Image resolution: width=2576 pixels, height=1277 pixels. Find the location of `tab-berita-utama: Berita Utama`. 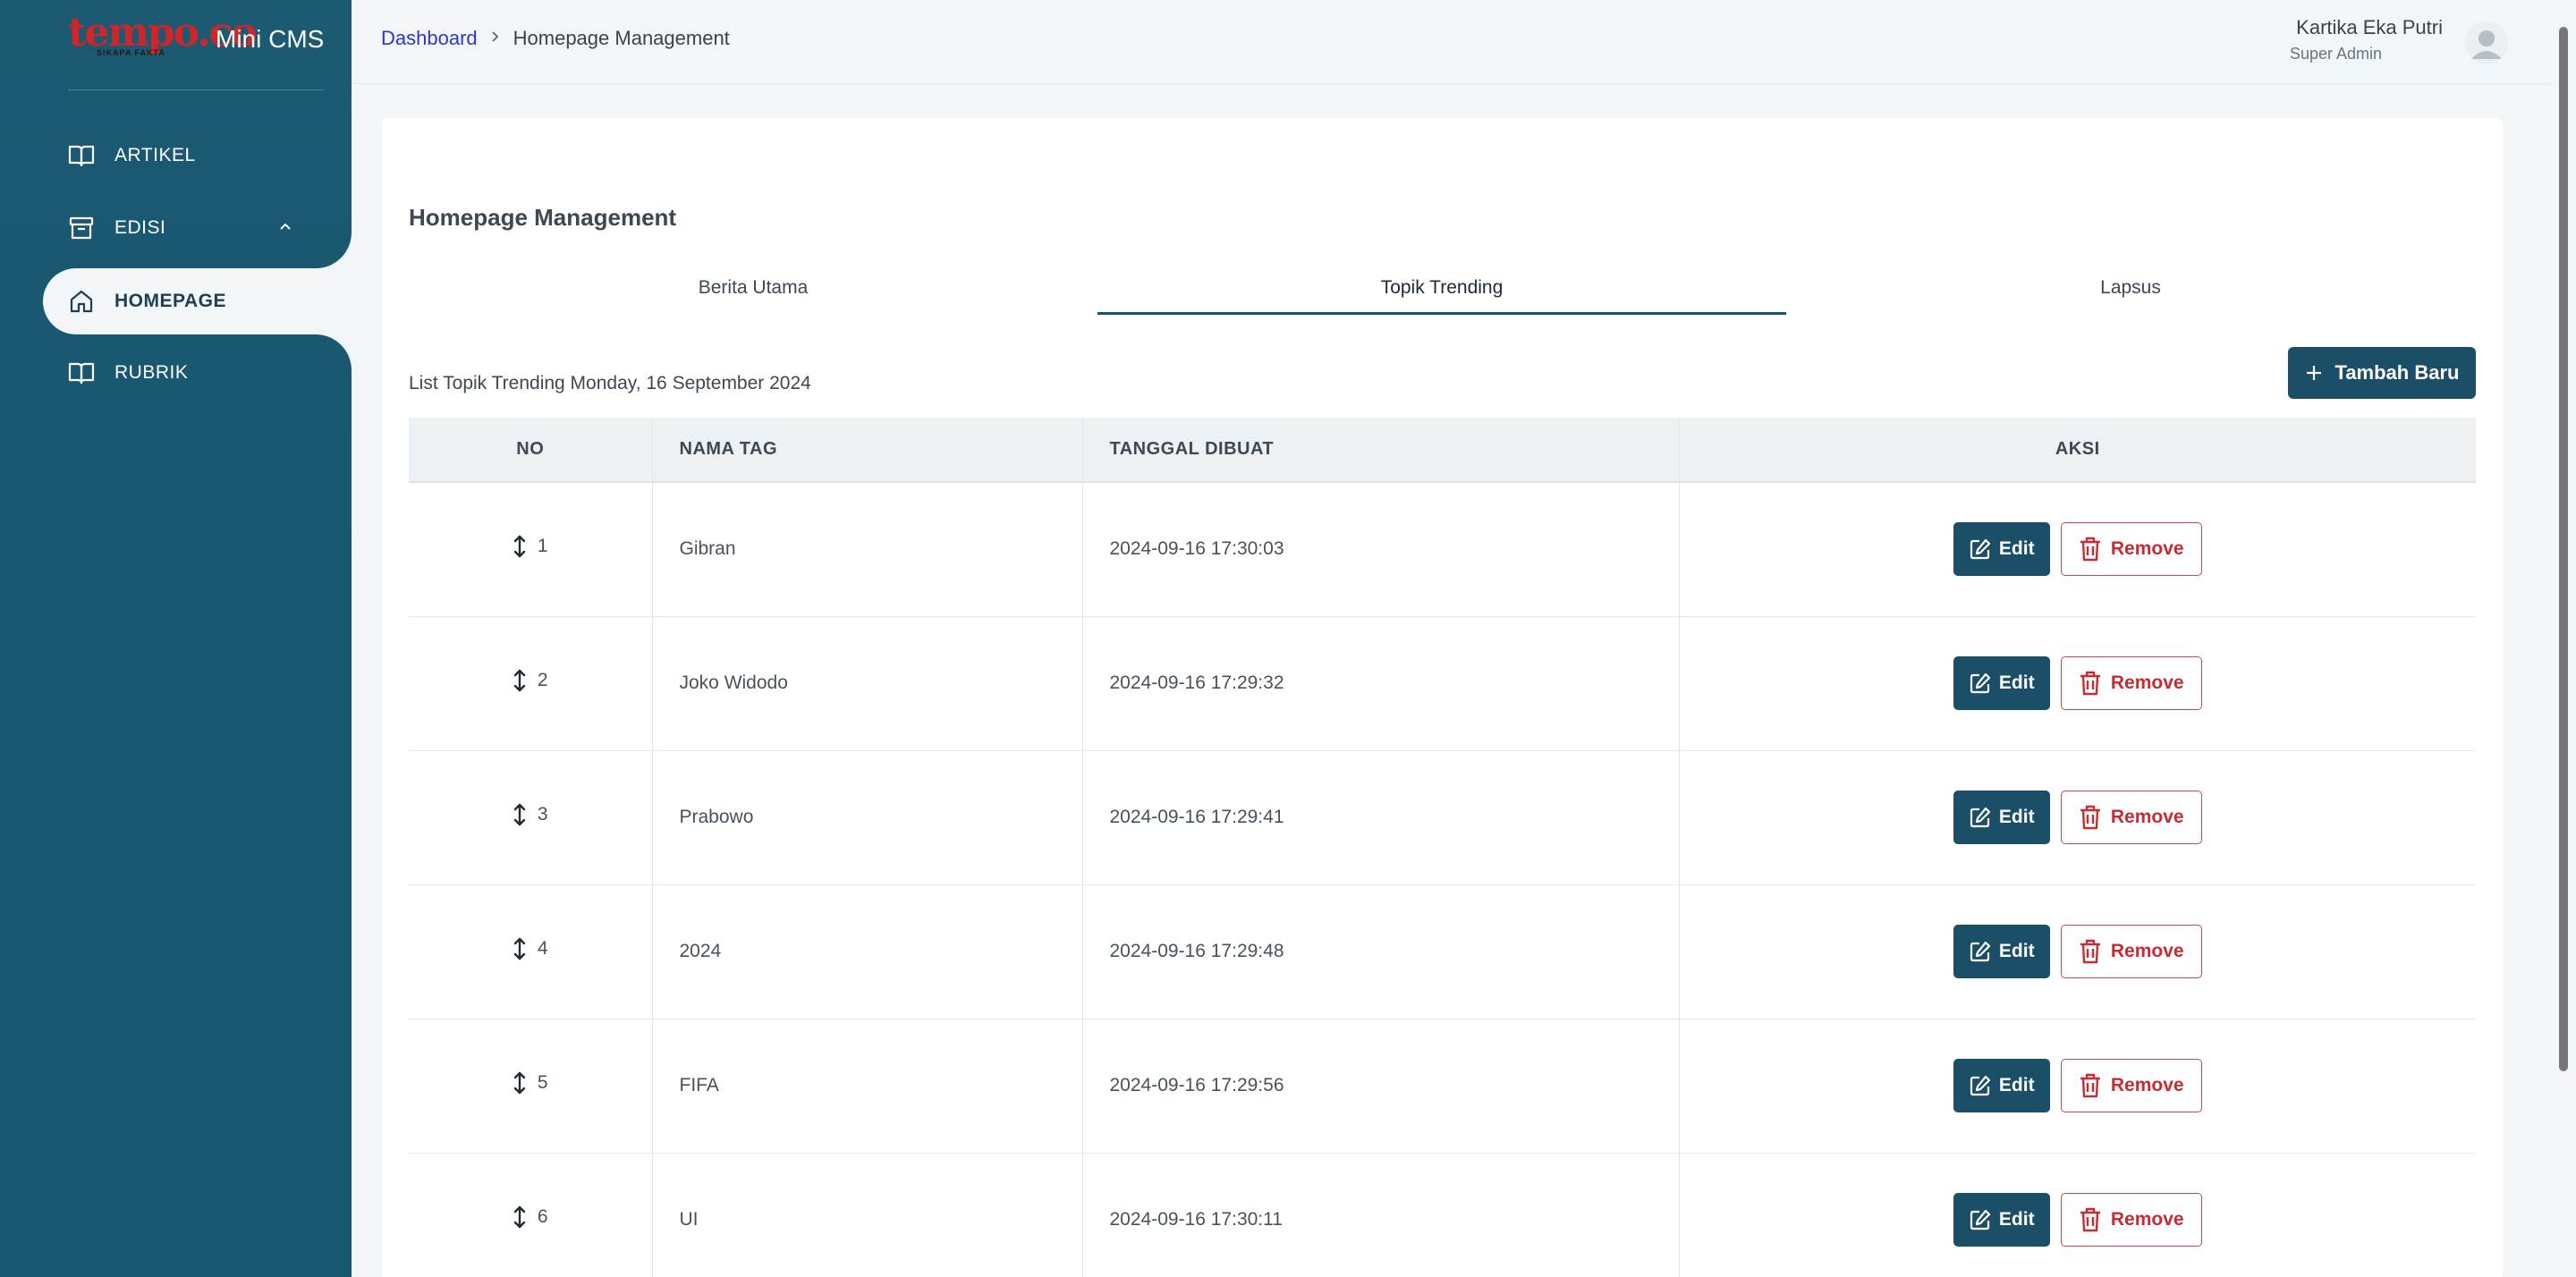

tab-berita-utama: Berita Utama is located at coordinates (753, 290).